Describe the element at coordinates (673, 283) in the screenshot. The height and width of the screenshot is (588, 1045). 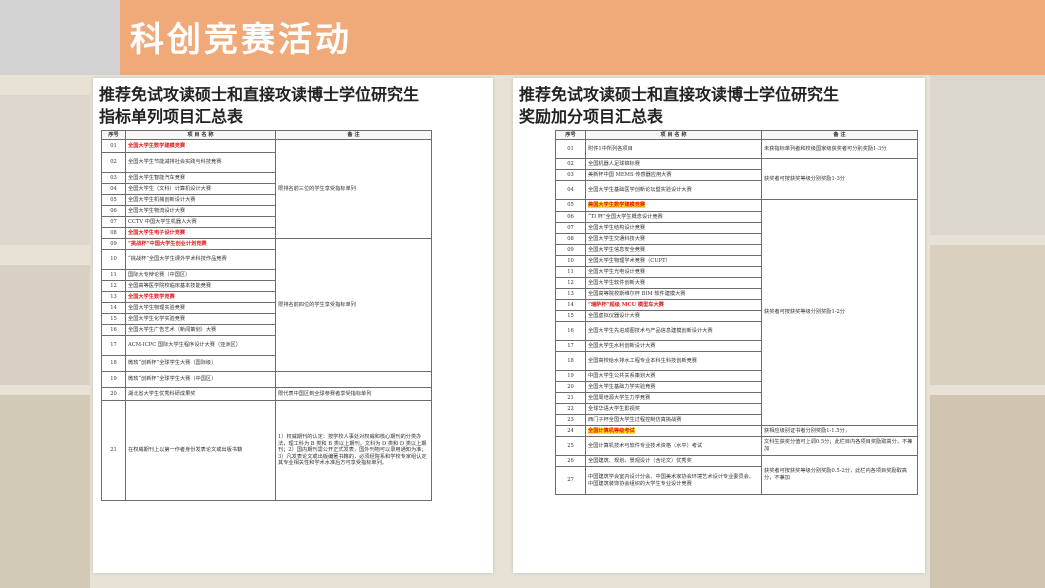
I see `project-name: 全国大学生软件创新大赛` at that location.